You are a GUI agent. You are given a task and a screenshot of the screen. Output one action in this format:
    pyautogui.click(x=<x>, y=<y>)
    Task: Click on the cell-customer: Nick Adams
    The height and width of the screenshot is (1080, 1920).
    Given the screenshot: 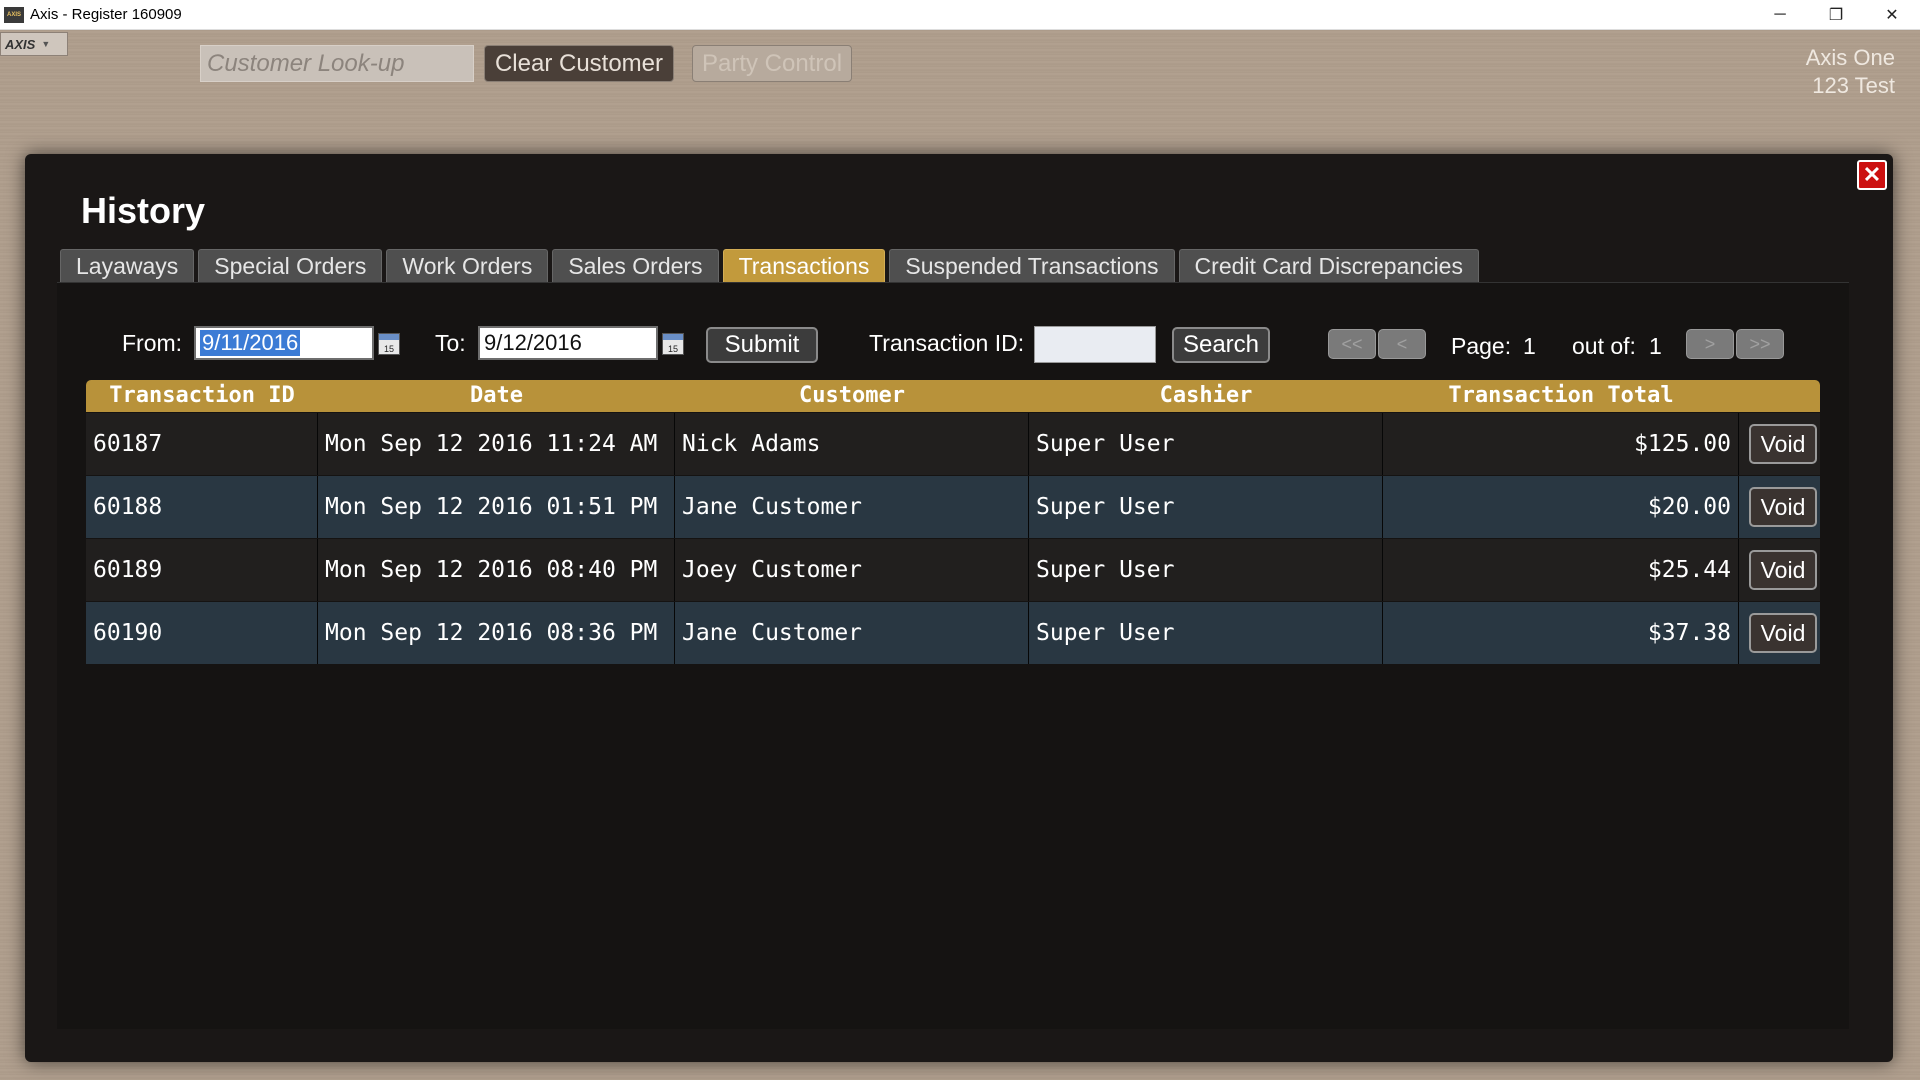 What is the action you would take?
    pyautogui.click(x=852, y=444)
    